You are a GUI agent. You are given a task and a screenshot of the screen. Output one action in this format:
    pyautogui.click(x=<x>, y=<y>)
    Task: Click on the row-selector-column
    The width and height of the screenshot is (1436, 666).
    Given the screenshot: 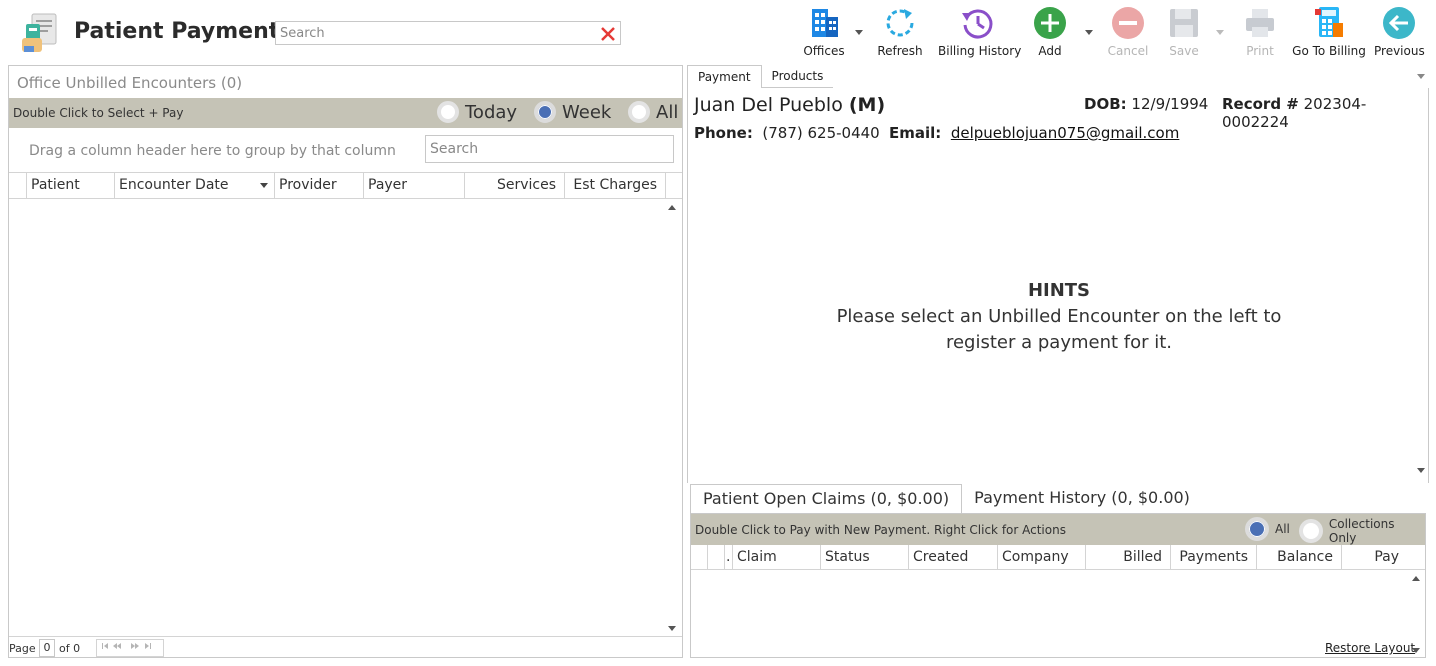 What is the action you would take?
    pyautogui.click(x=17, y=185)
    